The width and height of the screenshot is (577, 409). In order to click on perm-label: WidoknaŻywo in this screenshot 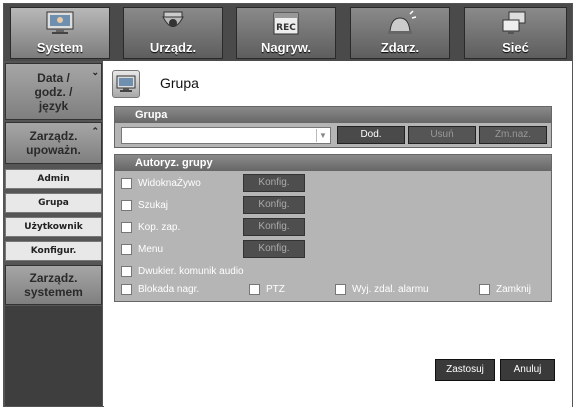, I will do `click(169, 183)`.